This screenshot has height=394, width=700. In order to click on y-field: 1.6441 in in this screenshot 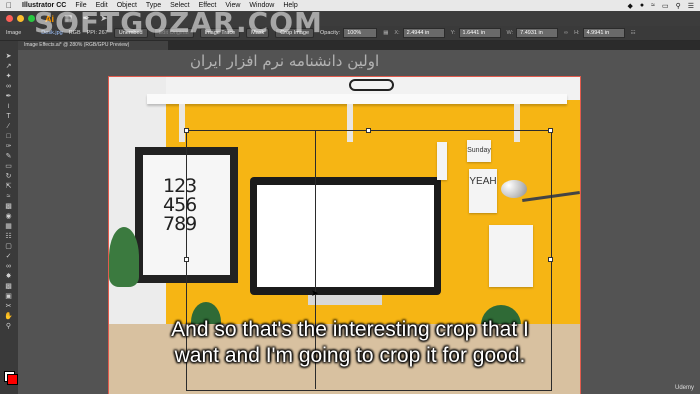, I will do `click(479, 33)`.